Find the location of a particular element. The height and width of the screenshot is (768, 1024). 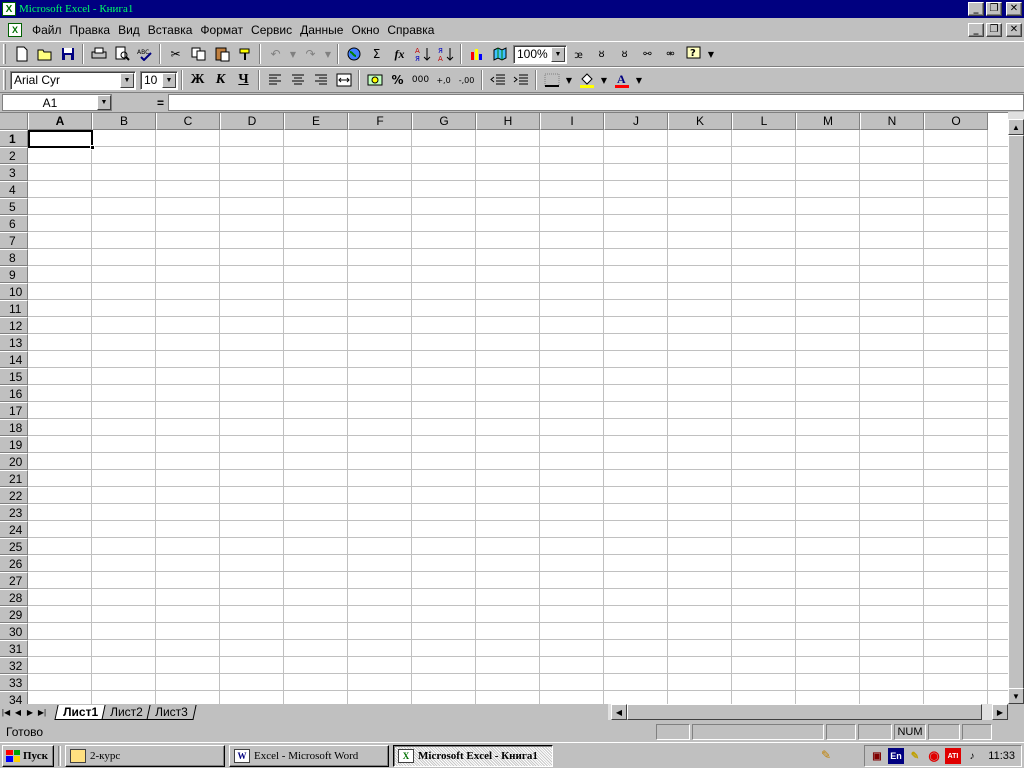

menu-insert: Вставка is located at coordinates (170, 30).